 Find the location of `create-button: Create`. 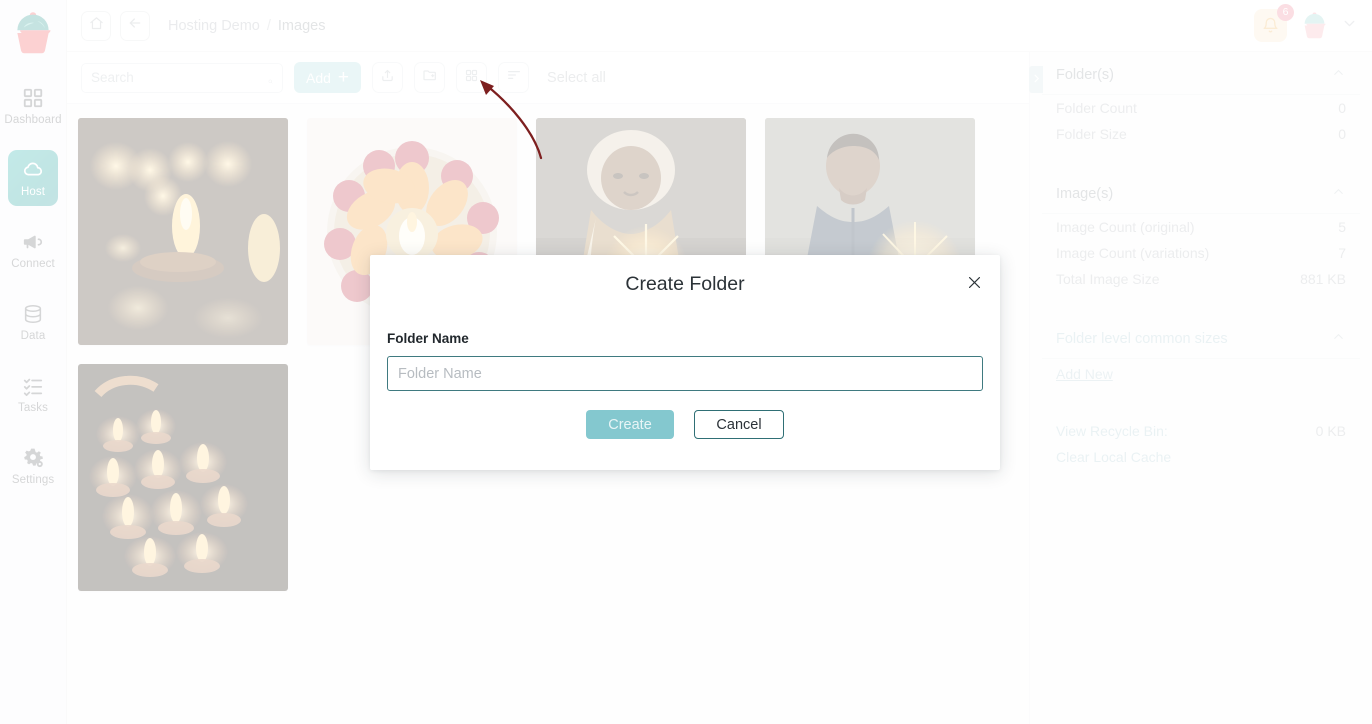

create-button: Create is located at coordinates (630, 424).